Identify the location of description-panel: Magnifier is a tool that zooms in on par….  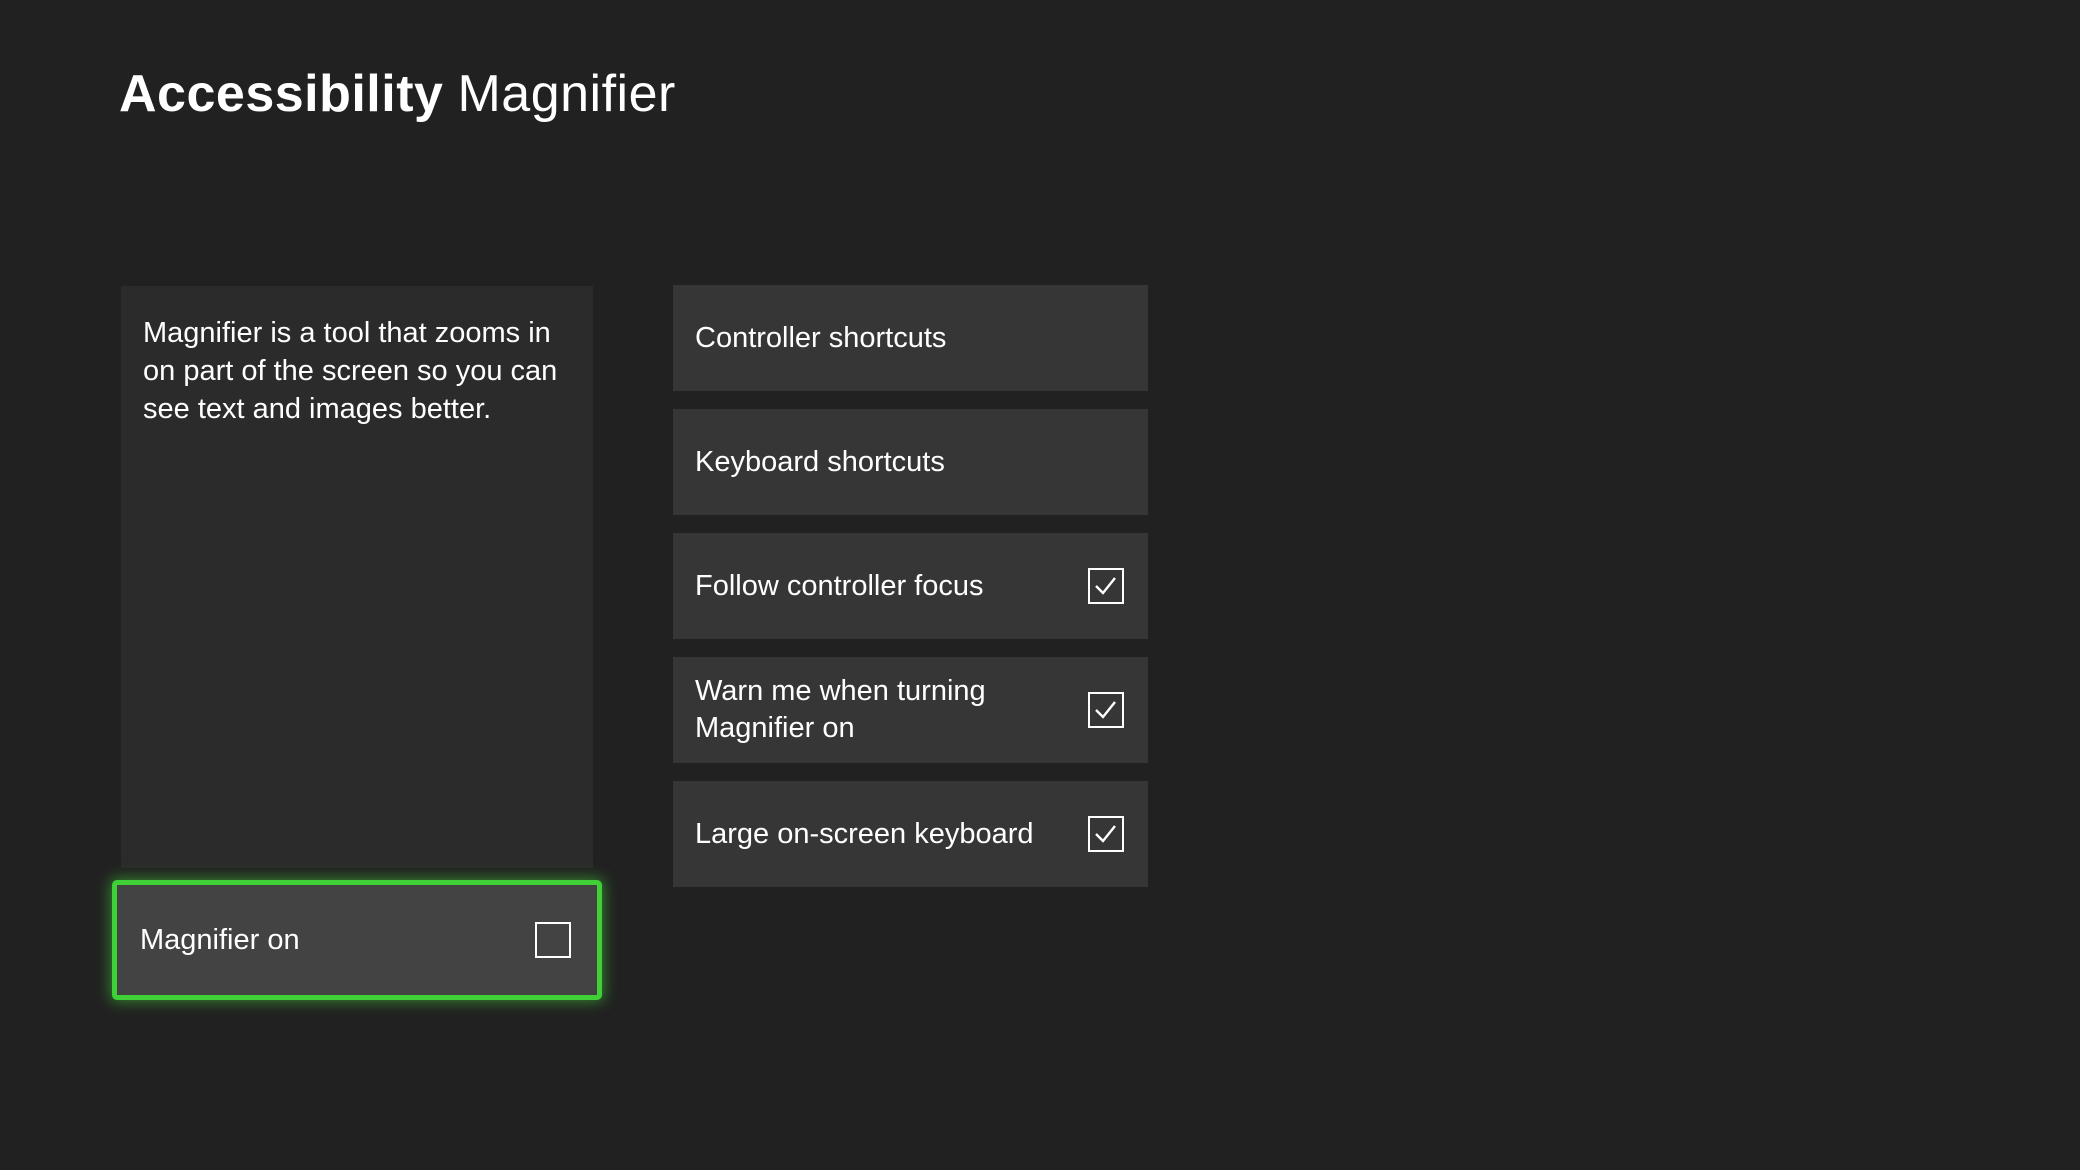
(357, 577).